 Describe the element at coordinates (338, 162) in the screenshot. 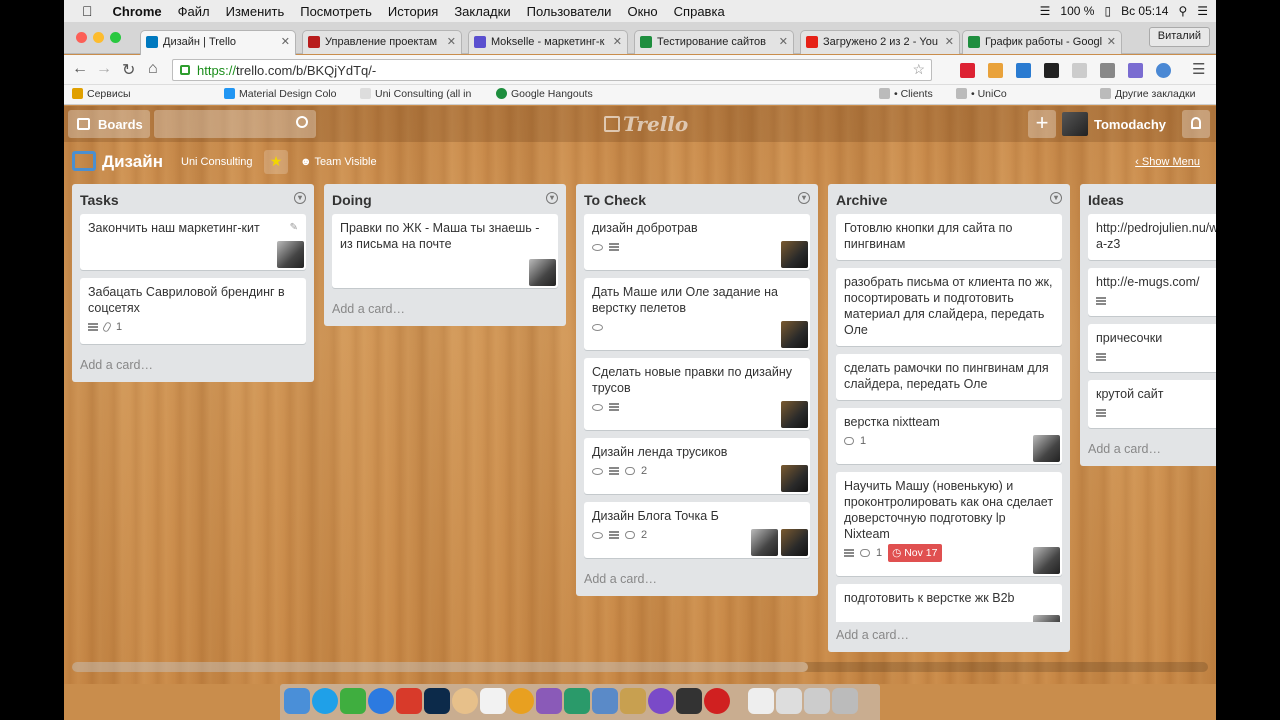

I see `board-visibility: ☻ Team Visible` at that location.